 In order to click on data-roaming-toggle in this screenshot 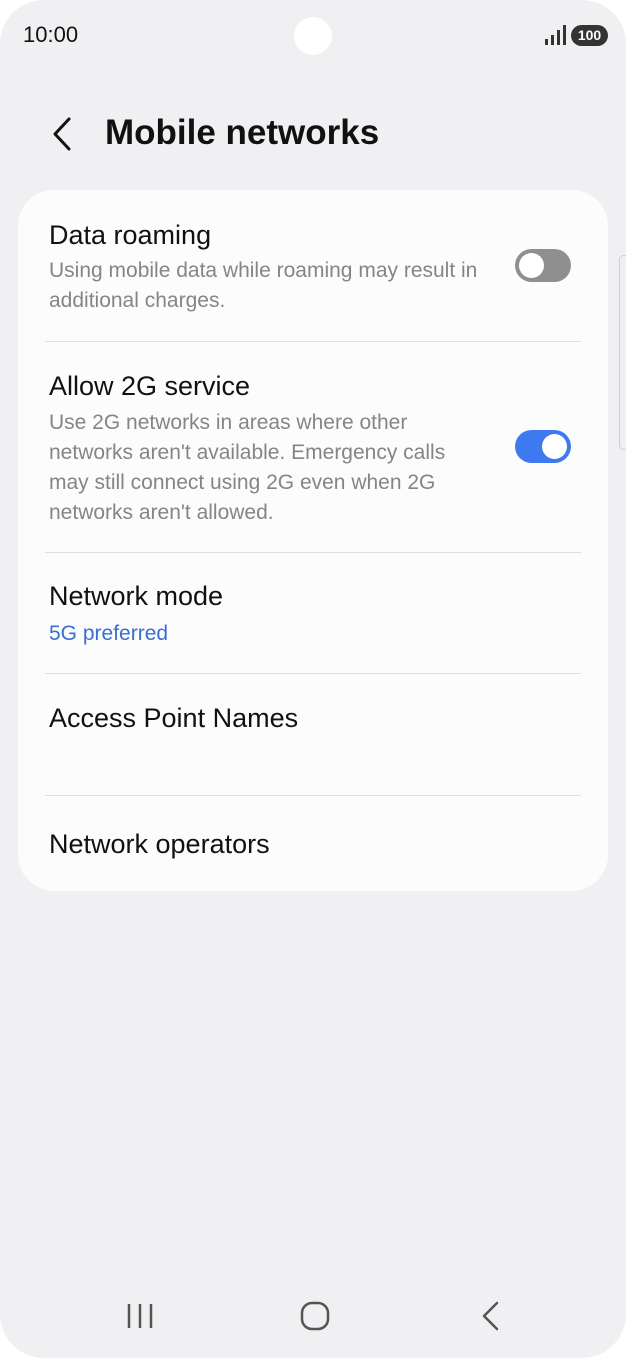, I will do `click(543, 265)`.